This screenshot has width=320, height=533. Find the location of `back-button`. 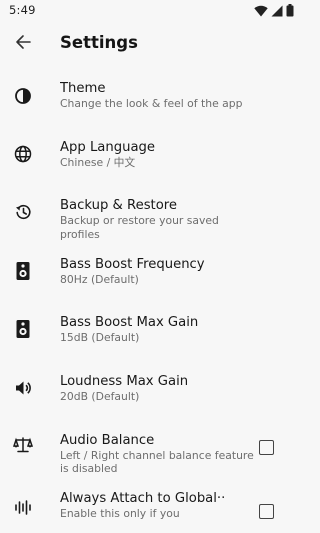

back-button is located at coordinates (23, 44).